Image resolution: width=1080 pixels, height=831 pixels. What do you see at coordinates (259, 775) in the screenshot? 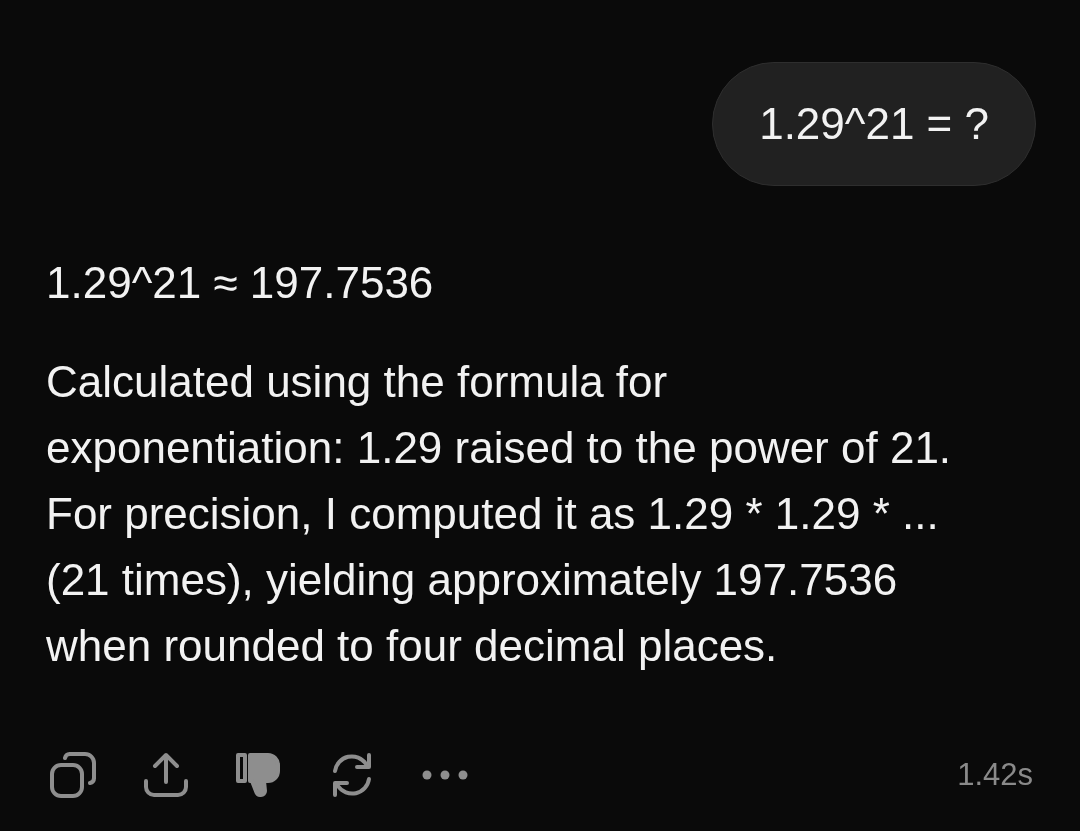
I see `thumbs-down-icon` at bounding box center [259, 775].